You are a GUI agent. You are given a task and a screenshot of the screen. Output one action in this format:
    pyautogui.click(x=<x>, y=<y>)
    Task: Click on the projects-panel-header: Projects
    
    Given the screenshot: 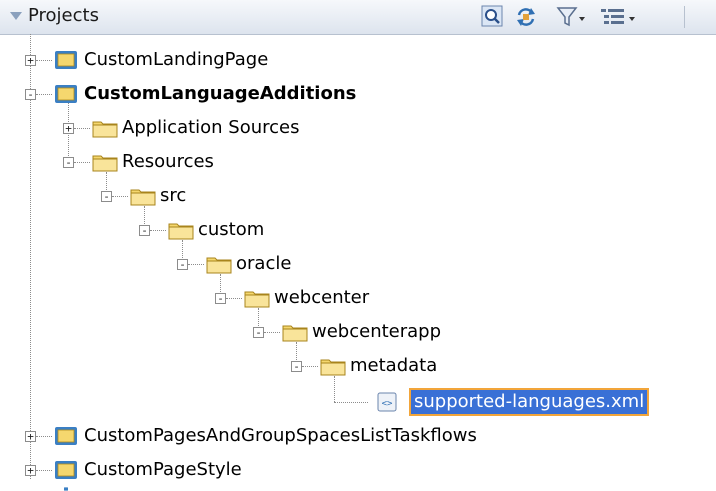 What is the action you would take?
    pyautogui.click(x=358, y=17)
    